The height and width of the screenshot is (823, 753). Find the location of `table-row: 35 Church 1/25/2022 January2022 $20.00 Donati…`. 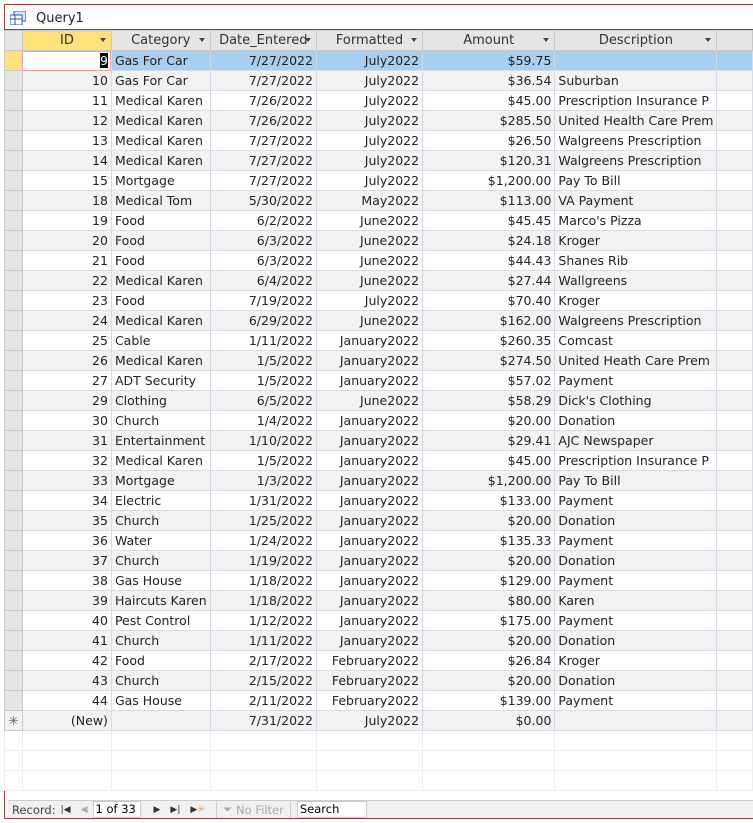

table-row: 35 Church 1/25/2022 January2022 $20.00 Donati… is located at coordinates (378, 520).